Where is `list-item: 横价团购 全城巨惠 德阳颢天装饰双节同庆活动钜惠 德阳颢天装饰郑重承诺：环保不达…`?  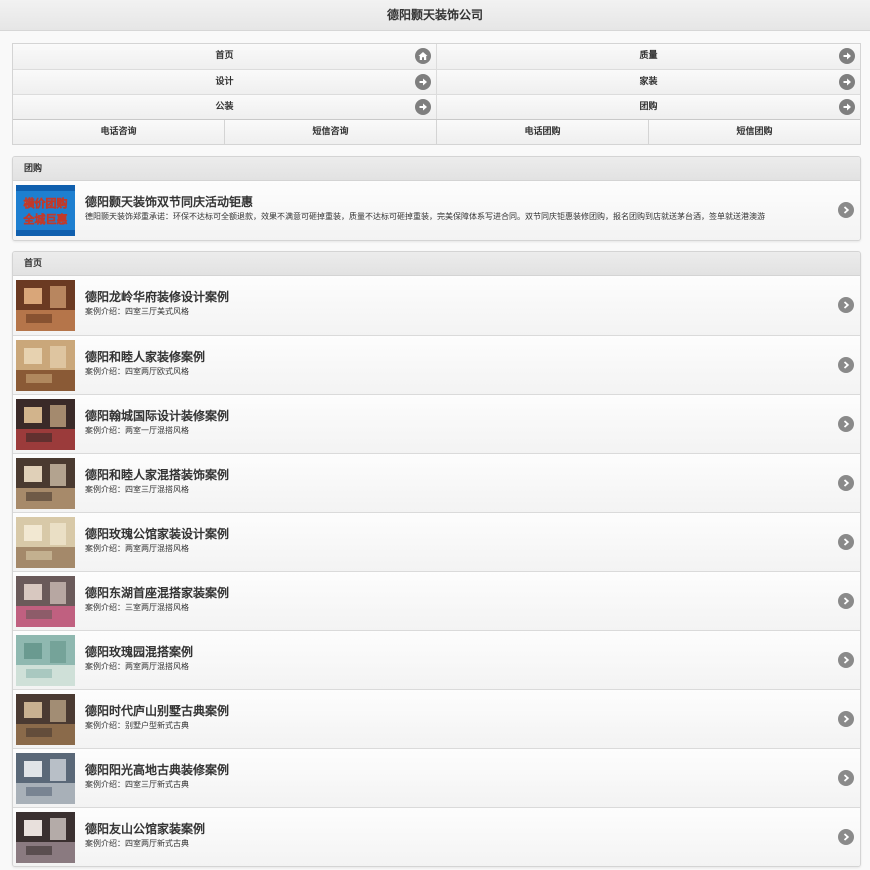 list-item: 横价团购 全城巨惠 德阳颢天装饰双节同庆活动钜惠 德阳颢天装饰郑重承诺：环保不达… is located at coordinates (436, 210).